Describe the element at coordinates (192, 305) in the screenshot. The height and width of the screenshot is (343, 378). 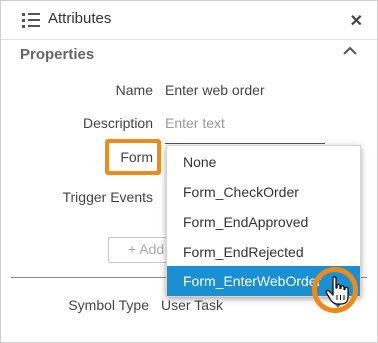
I see `symbol-type-value: User Task` at that location.